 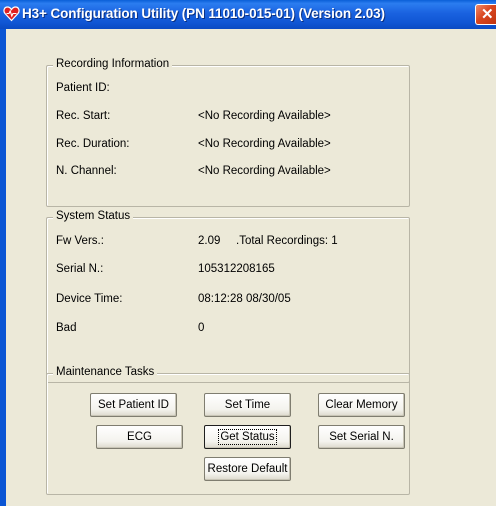 I want to click on bad-value: 0, so click(x=201, y=328).